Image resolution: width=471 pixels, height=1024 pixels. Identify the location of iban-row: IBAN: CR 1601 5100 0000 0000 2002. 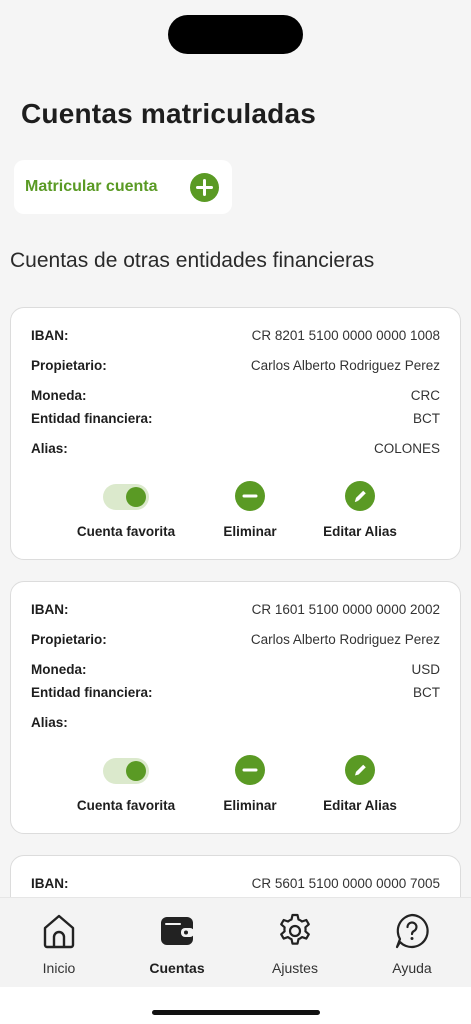
(235, 609).